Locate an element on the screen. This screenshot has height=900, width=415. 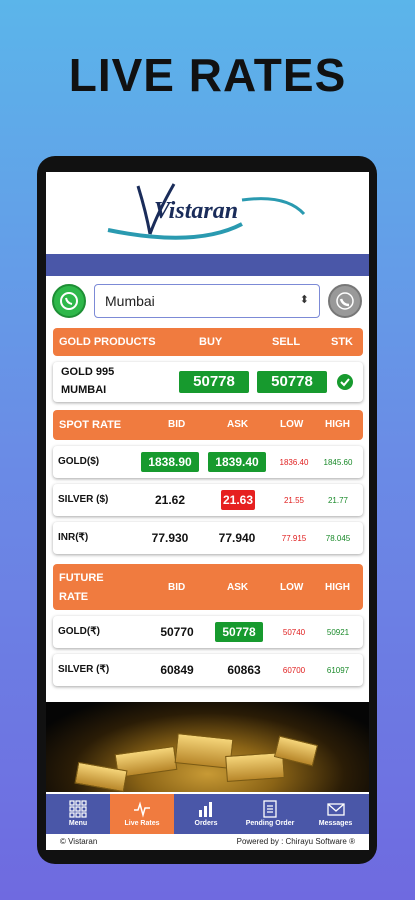
logo-text: Vistaran is located at coordinates (196, 211).